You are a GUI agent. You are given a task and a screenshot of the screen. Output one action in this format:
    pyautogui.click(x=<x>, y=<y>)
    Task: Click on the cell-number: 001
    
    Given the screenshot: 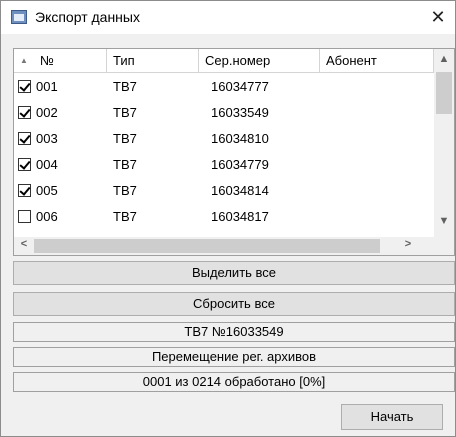 What is the action you would take?
    pyautogui.click(x=47, y=86)
    